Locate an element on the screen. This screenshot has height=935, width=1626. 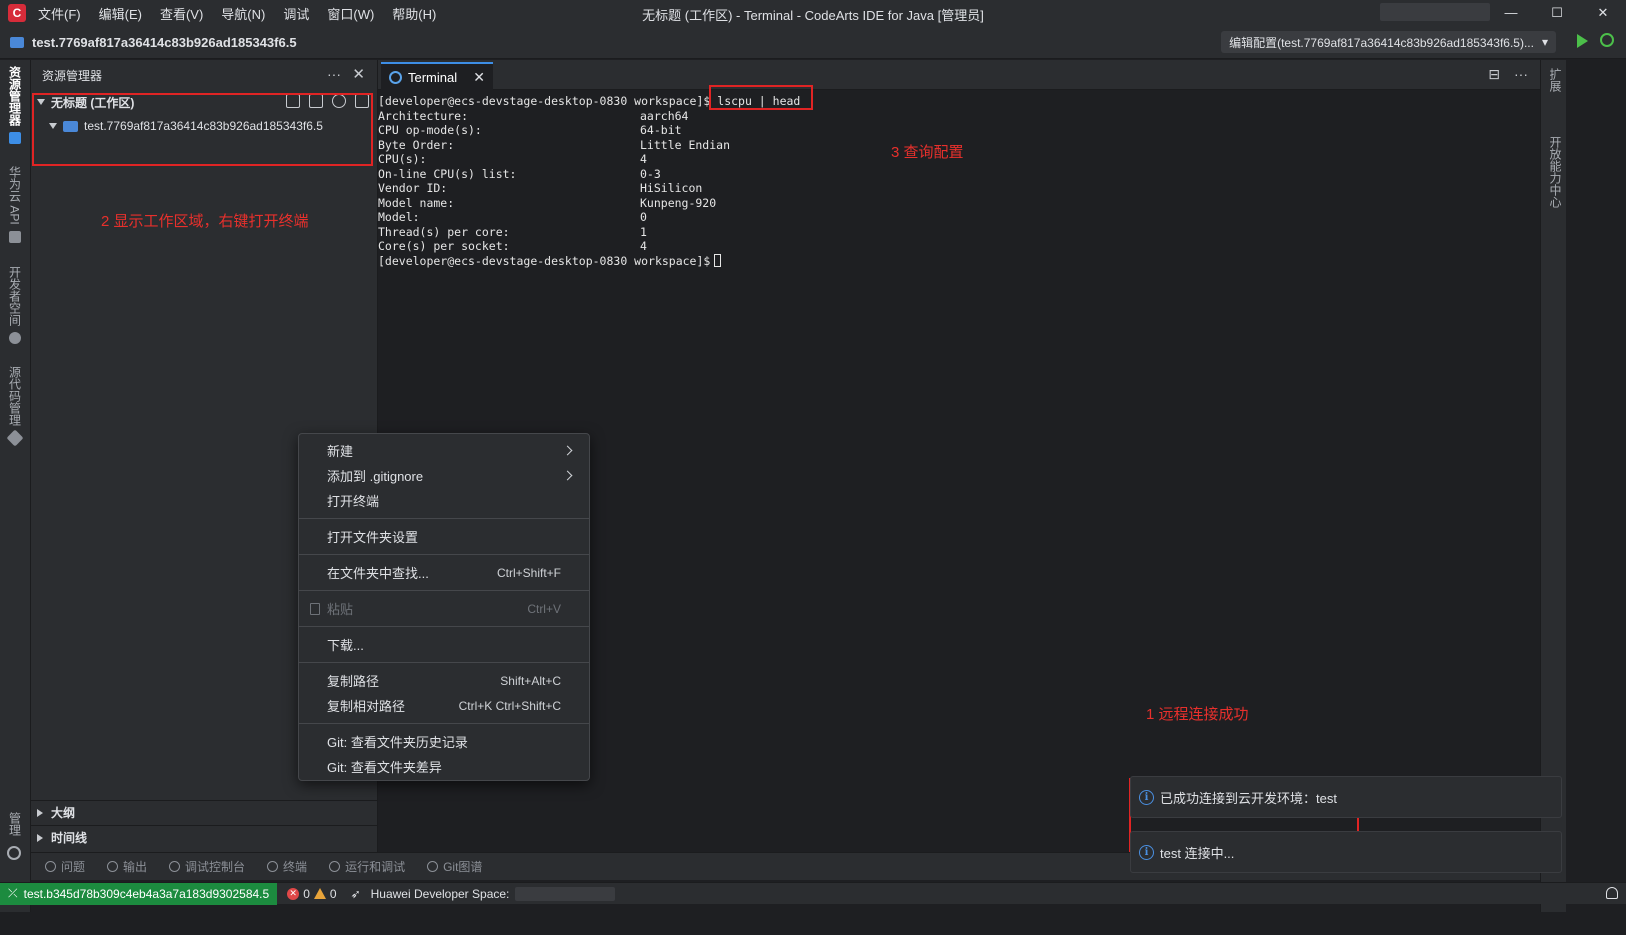
menu-item-shortcut: Ctrl+Shift+F is located at coordinates (528, 572).